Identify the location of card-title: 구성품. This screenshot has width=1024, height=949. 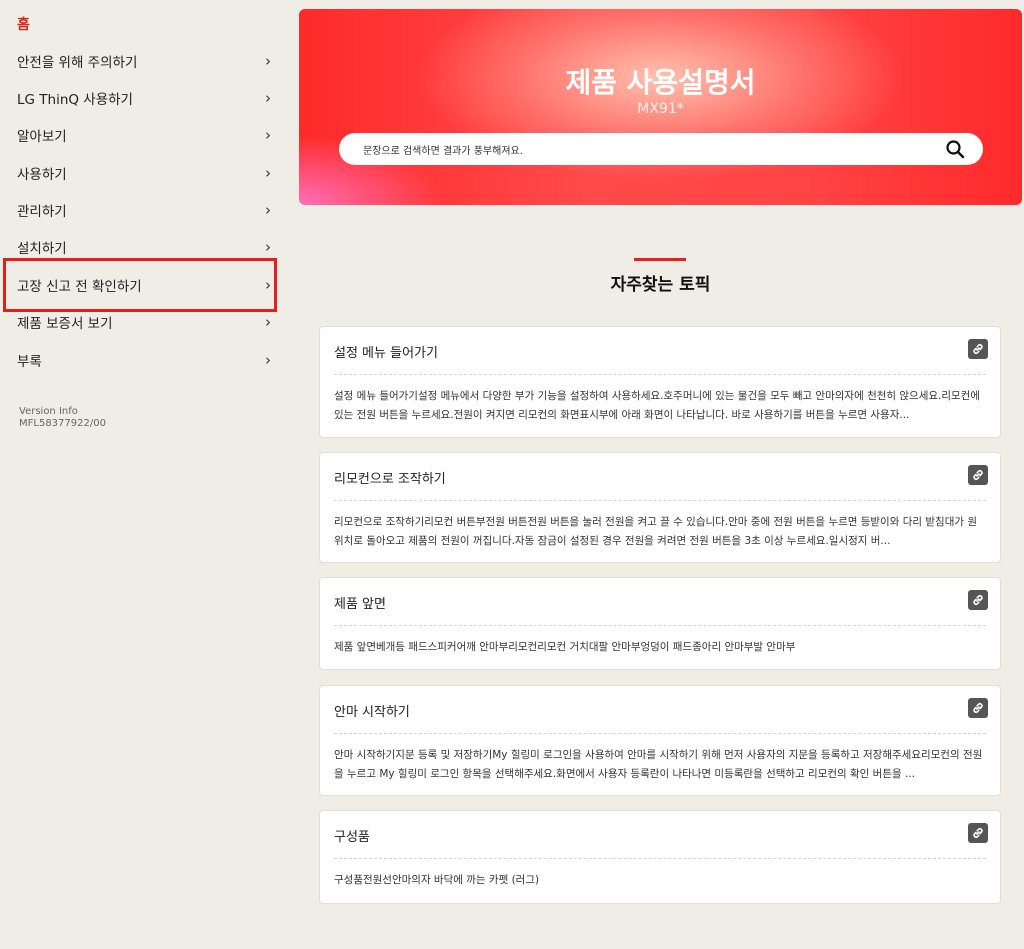
(352, 835).